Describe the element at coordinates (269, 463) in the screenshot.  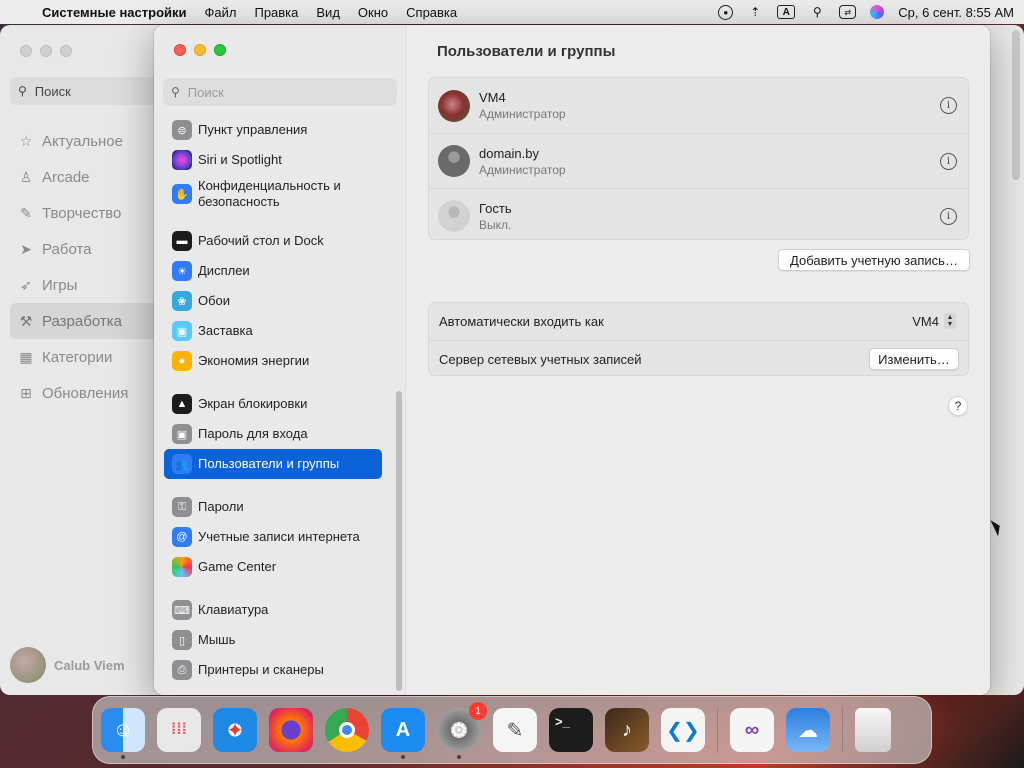
I see `sidebar-item-label: Пользователи и группы` at that location.